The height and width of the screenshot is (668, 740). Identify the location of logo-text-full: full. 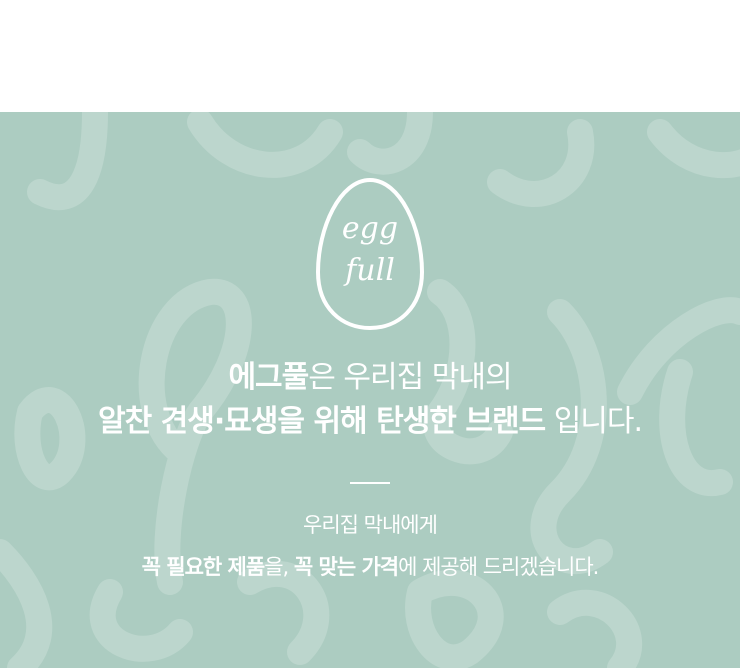
(369, 270).